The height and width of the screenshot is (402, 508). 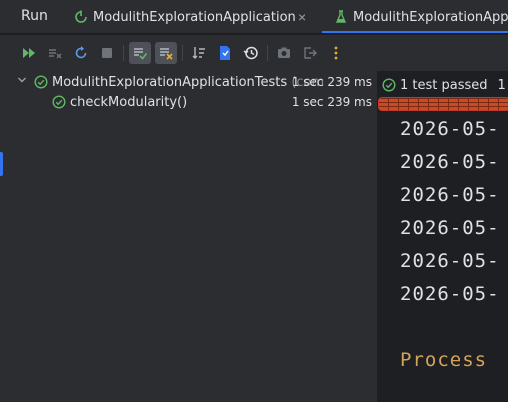 What do you see at coordinates (310, 53) in the screenshot?
I see `exit-icon` at bounding box center [310, 53].